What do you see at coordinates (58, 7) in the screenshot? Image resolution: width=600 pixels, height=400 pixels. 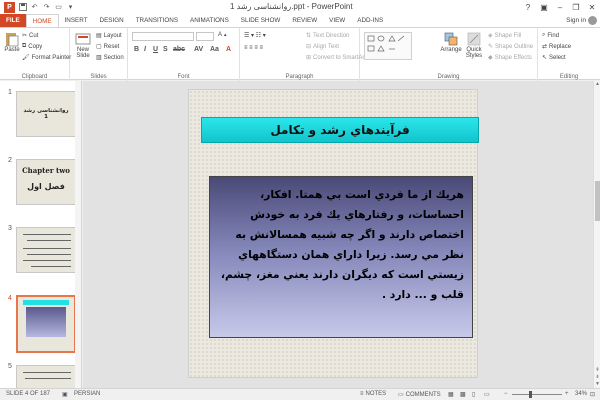 I see `slideshow-icon: ▭` at bounding box center [58, 7].